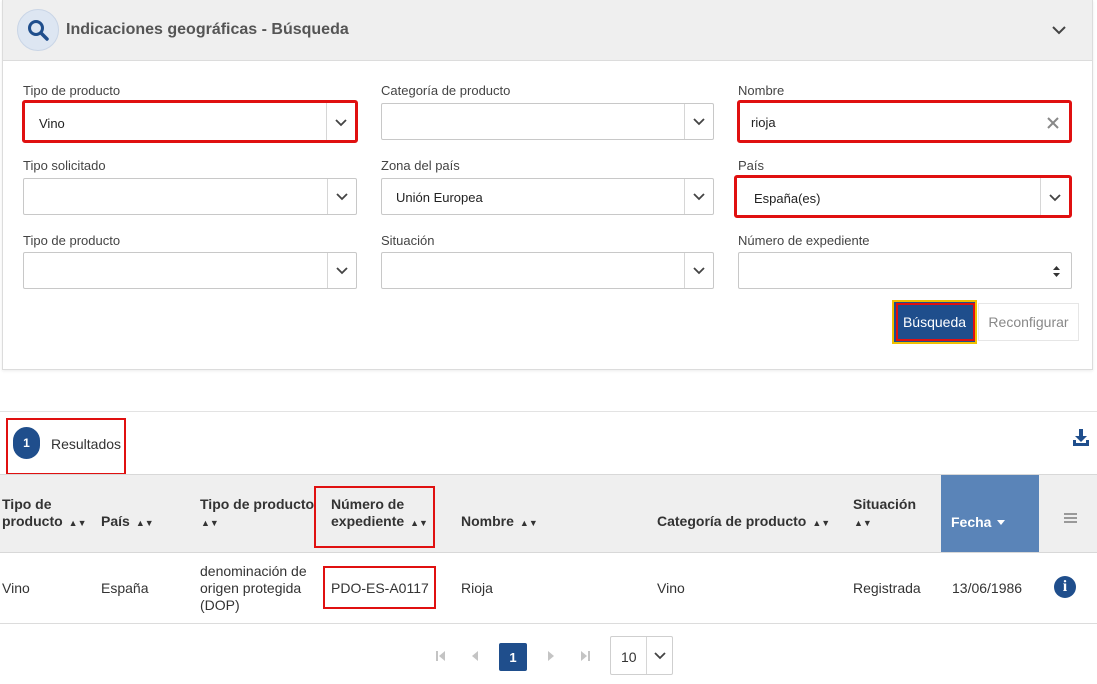 The width and height of the screenshot is (1097, 684). Describe the element at coordinates (475, 656) in the screenshot. I see `prev-page-icon` at that location.